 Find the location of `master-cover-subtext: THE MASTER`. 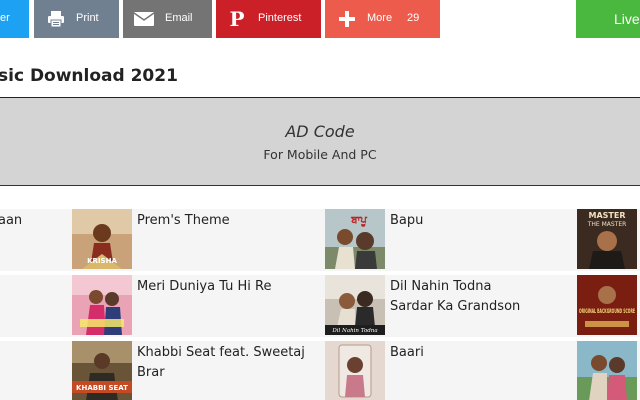

master-cover-subtext: THE MASTER is located at coordinates (607, 224).